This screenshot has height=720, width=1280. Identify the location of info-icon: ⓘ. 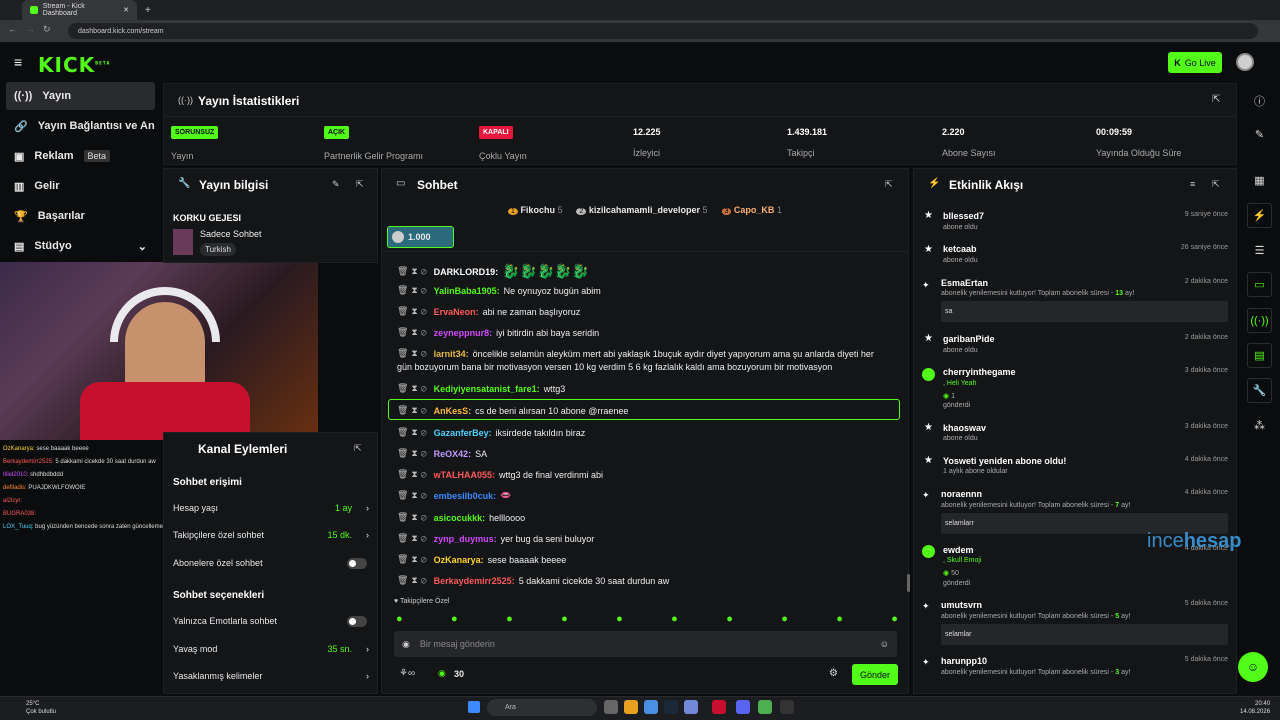
(1259, 100).